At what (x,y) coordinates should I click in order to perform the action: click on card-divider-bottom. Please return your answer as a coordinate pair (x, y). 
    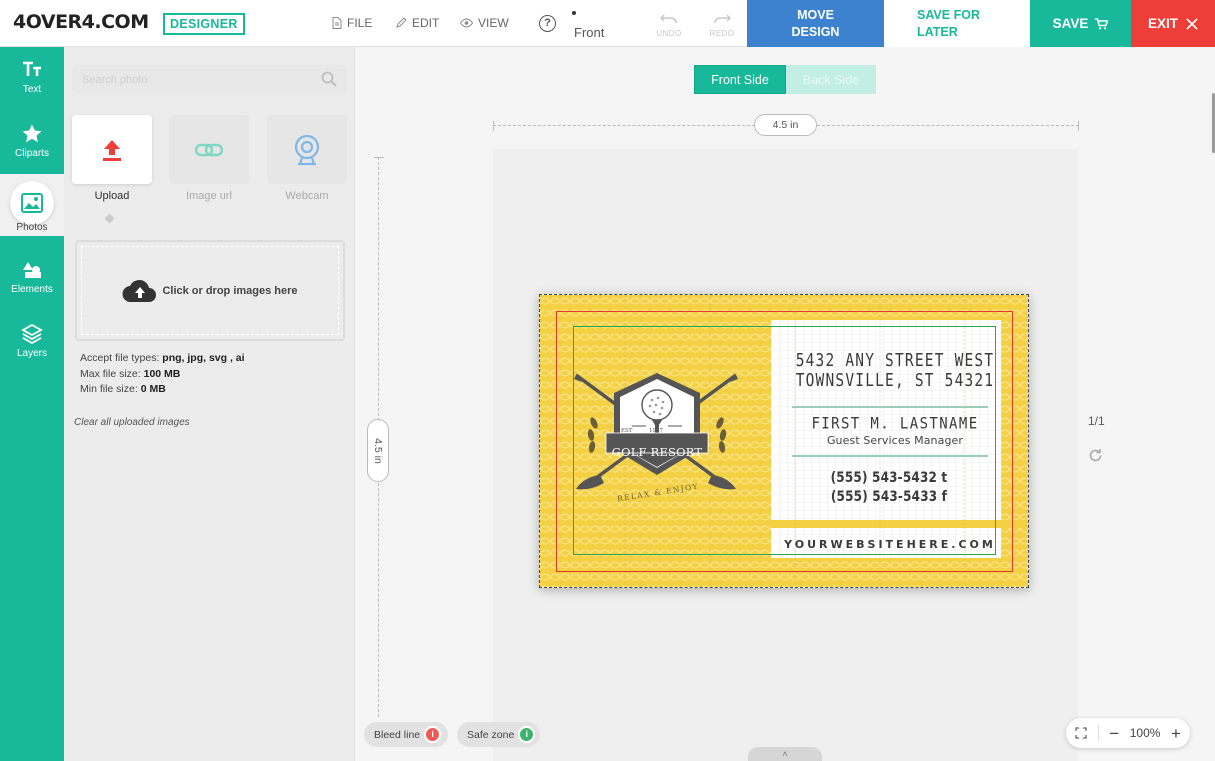
    Looking at the image, I should click on (890, 456).